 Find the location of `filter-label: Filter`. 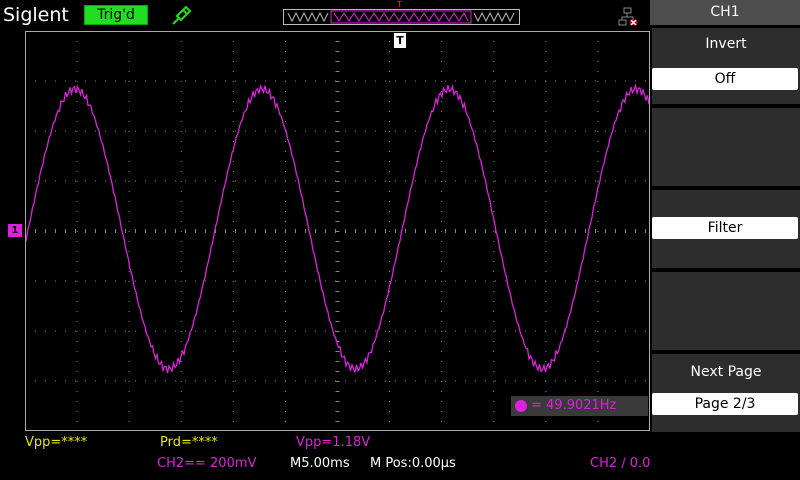

filter-label: Filter is located at coordinates (725, 228).